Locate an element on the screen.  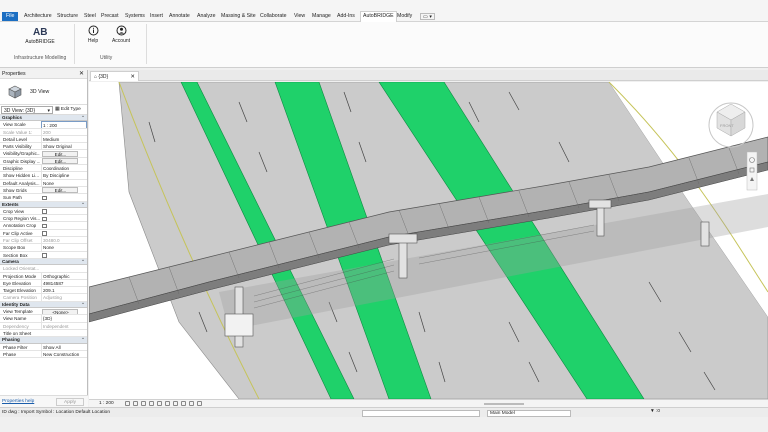
tab-manage: Manage is located at coordinates (321, 16).